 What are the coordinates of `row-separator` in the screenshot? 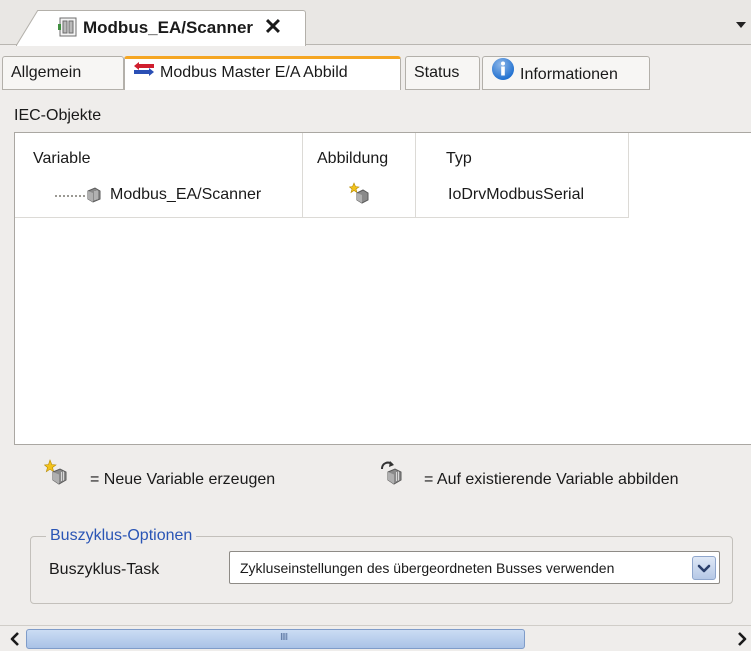 It's located at (322, 217).